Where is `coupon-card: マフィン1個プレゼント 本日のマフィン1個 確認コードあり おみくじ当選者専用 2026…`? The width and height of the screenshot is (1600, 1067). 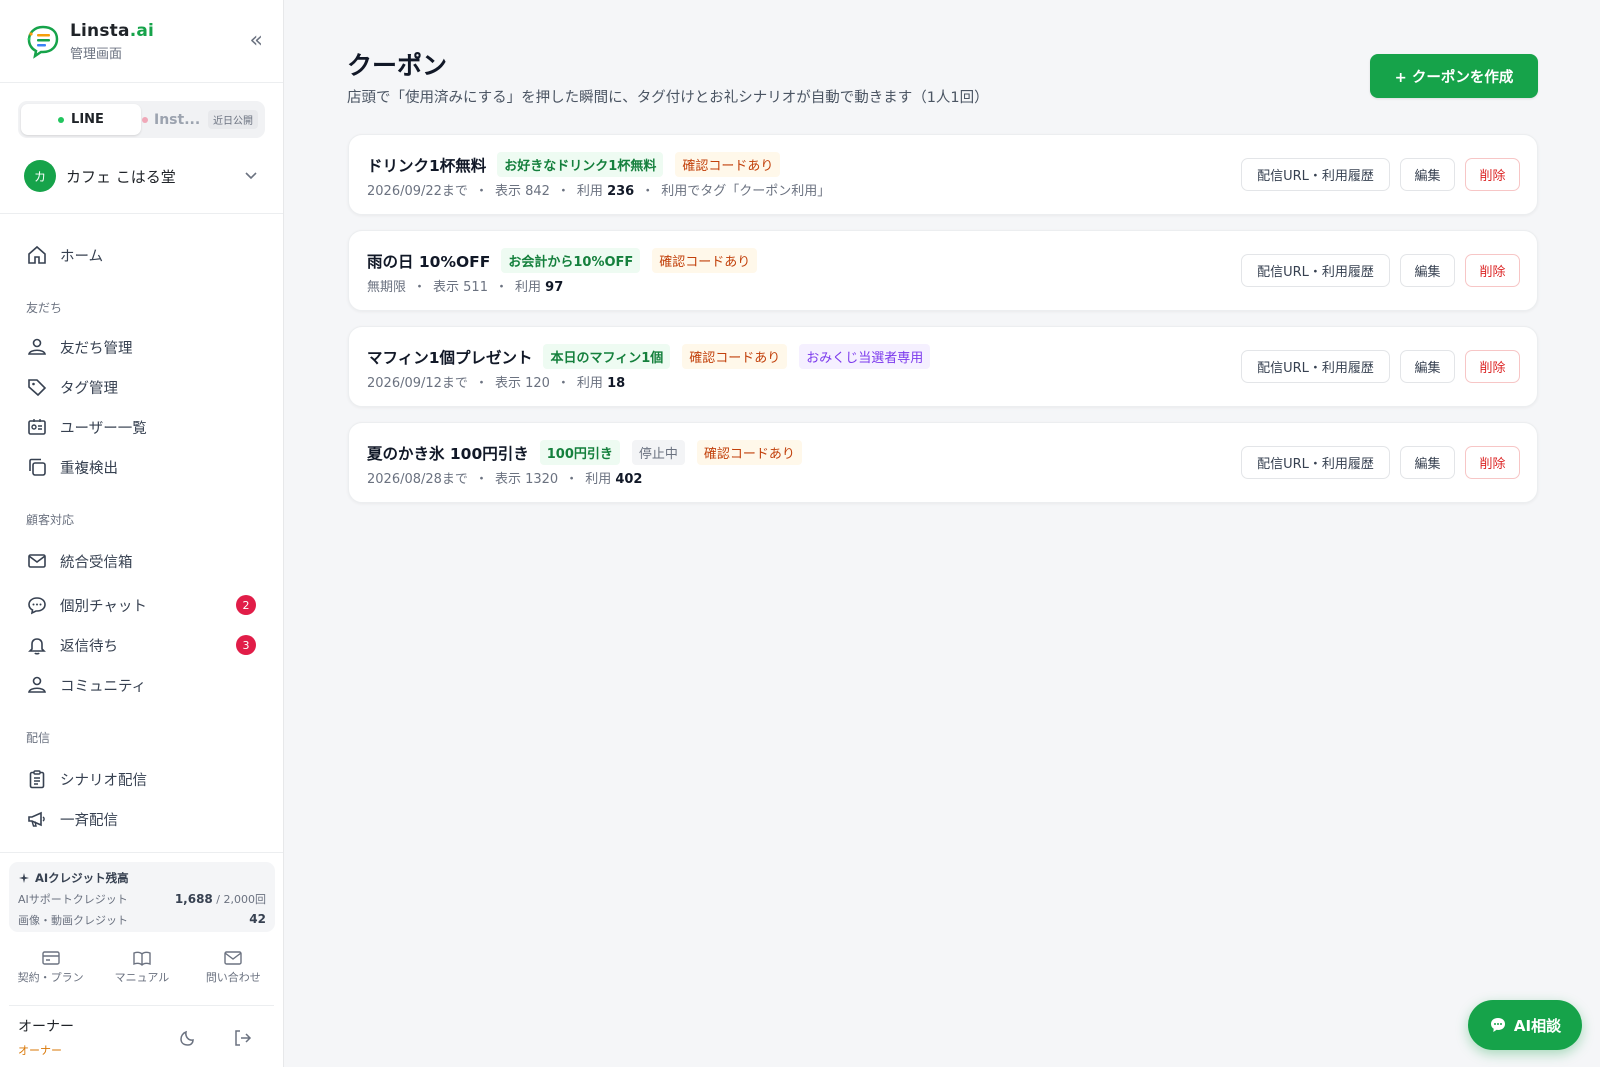 coupon-card: マフィン1個プレゼント 本日のマフィン1個 確認コードあり おみくじ当選者専用 2026… is located at coordinates (943, 366).